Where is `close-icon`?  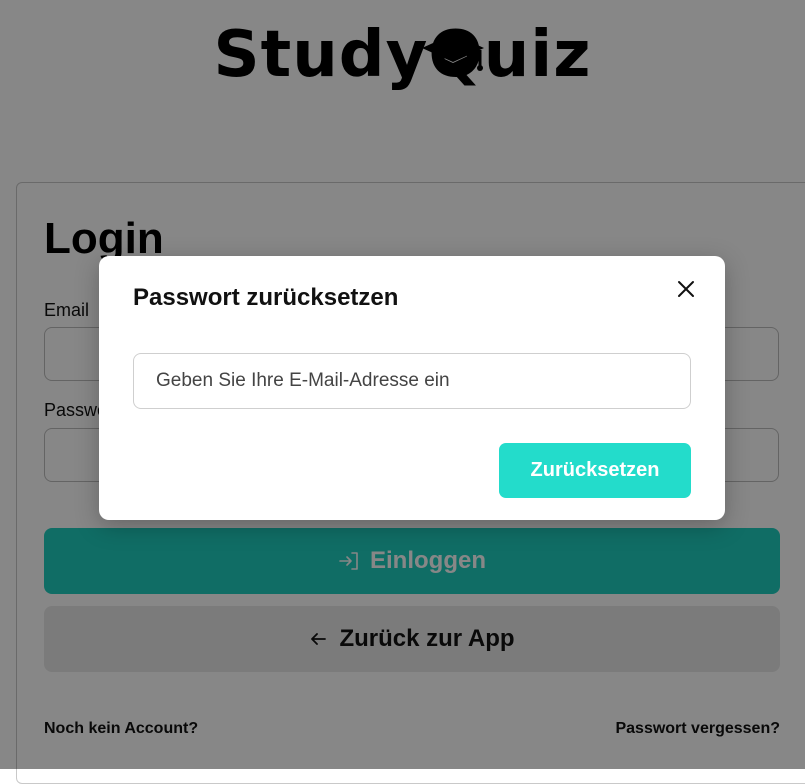
close-icon is located at coordinates (686, 289).